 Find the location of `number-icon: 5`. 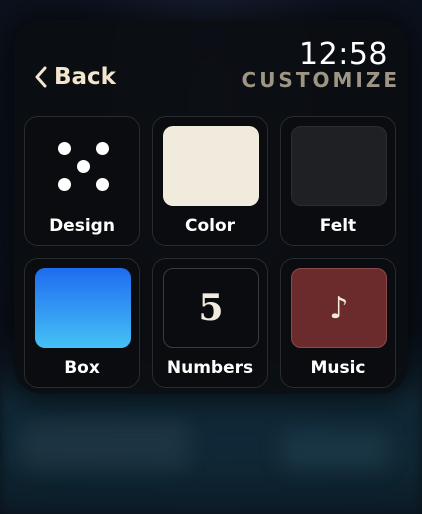

number-icon: 5 is located at coordinates (211, 308).